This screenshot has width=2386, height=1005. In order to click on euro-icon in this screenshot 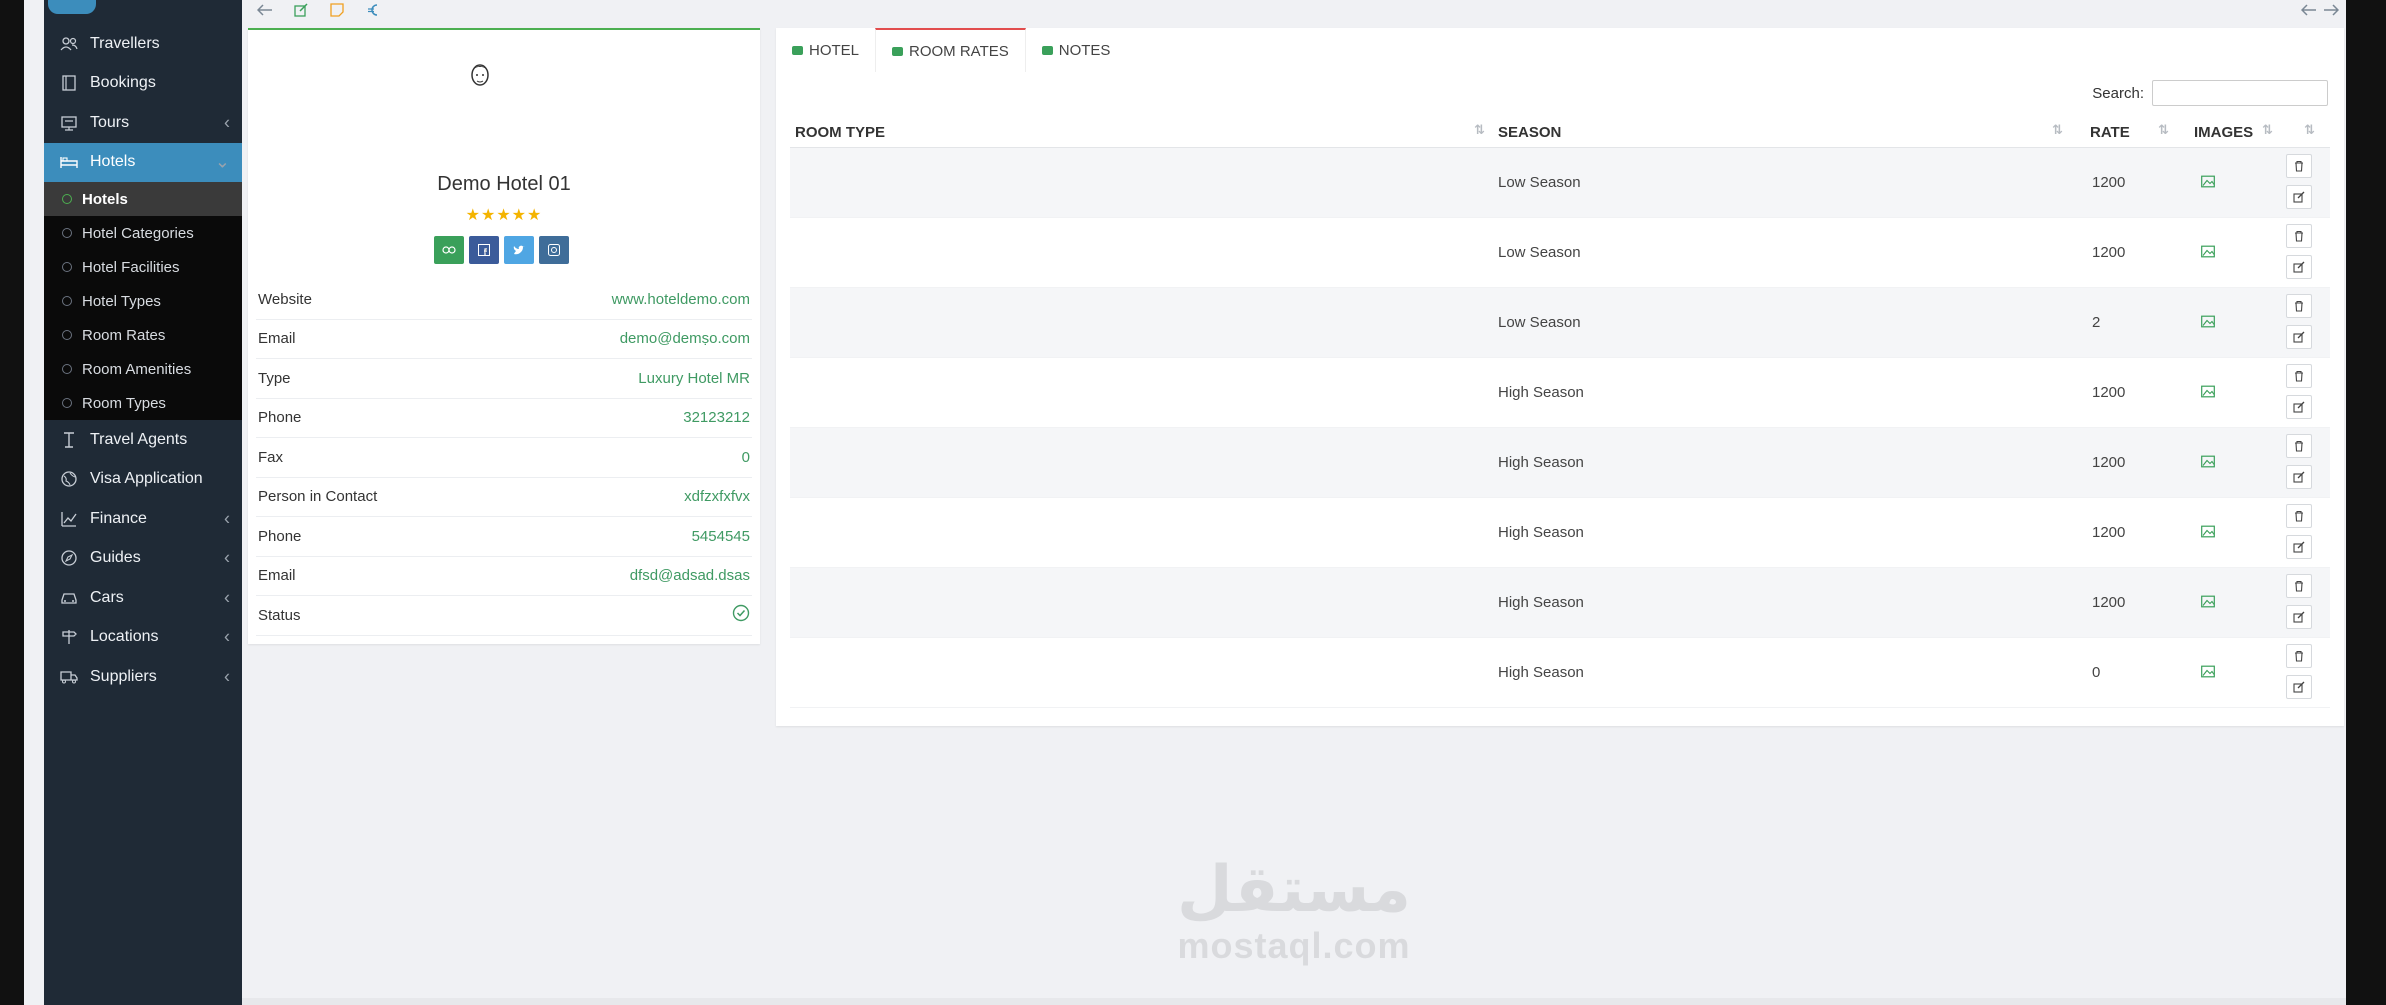, I will do `click(373, 10)`.